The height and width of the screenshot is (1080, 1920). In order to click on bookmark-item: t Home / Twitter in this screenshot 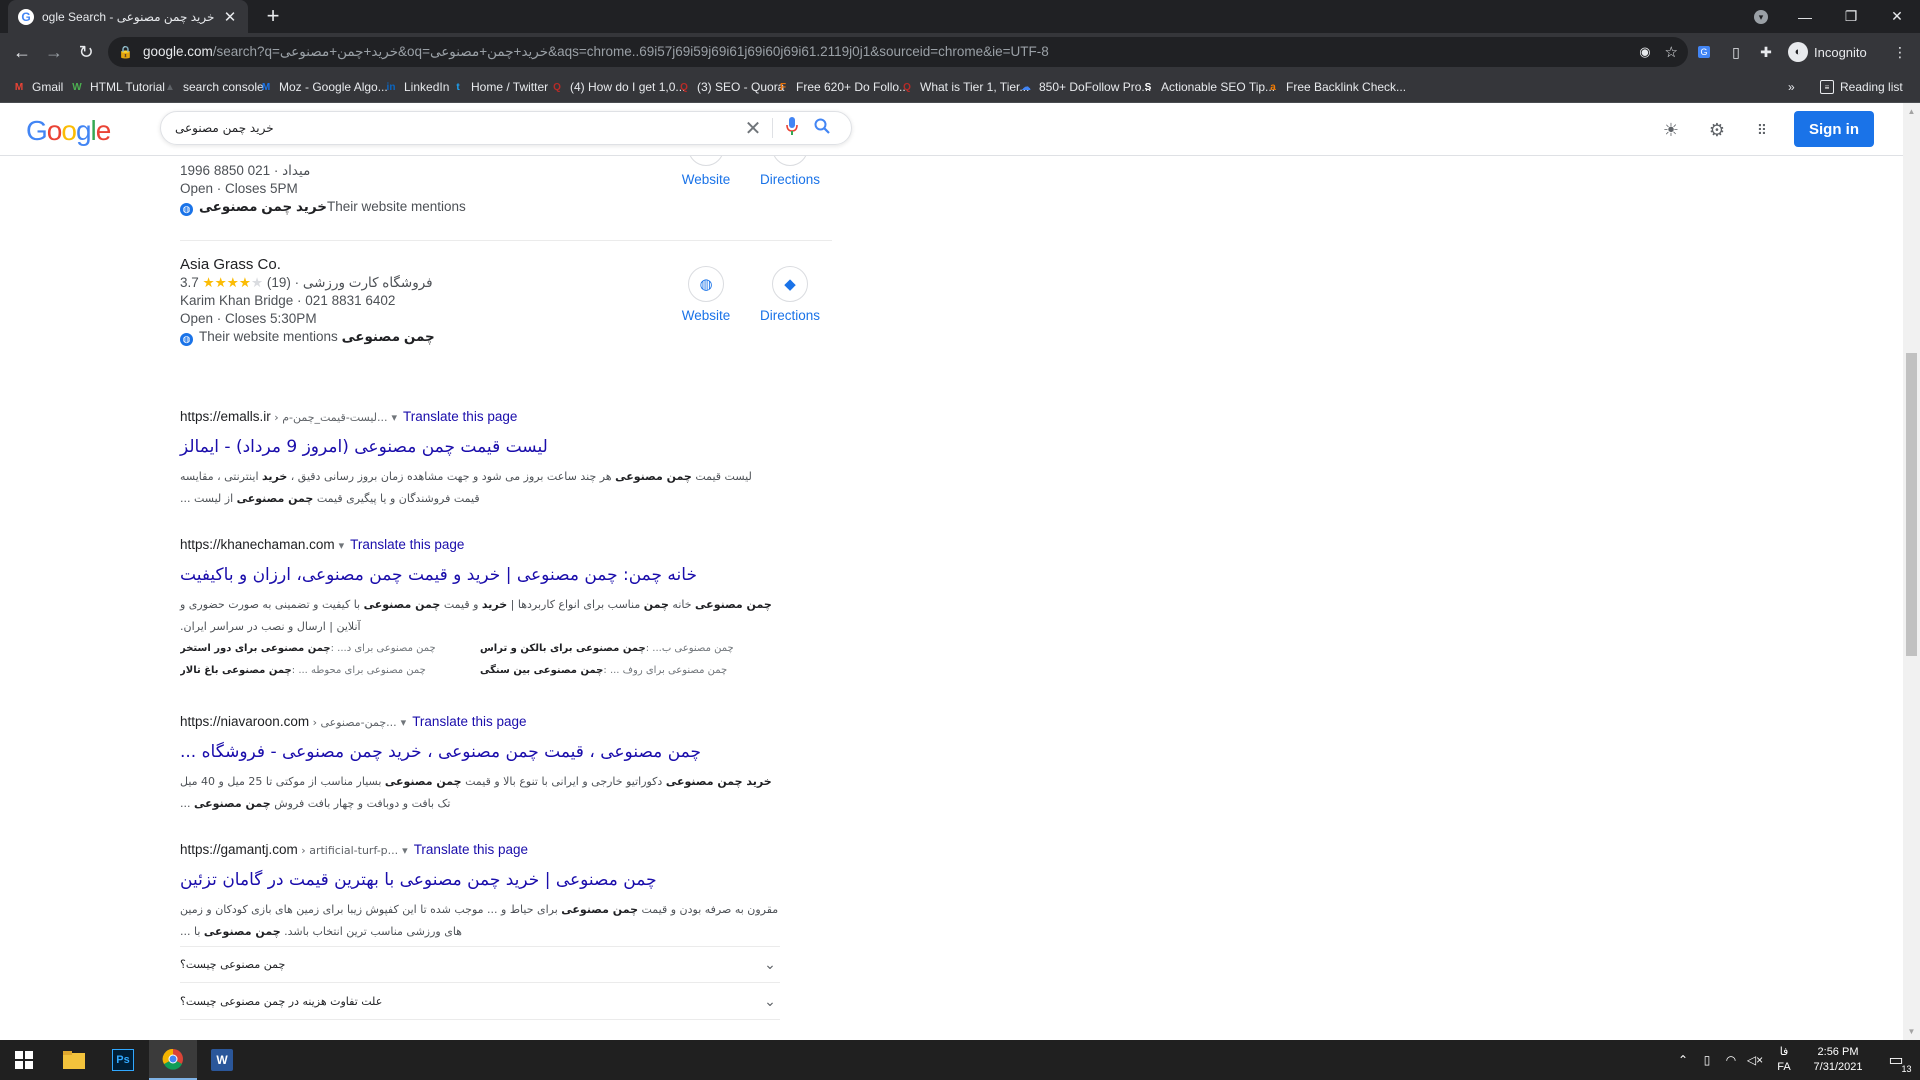, I will do `click(499, 87)`.